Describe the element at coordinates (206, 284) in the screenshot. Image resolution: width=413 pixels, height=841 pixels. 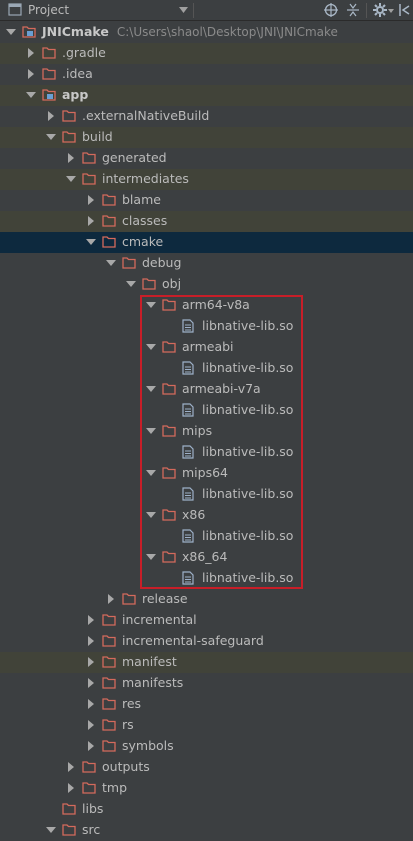
I see `tree-folder-item: obj` at that location.